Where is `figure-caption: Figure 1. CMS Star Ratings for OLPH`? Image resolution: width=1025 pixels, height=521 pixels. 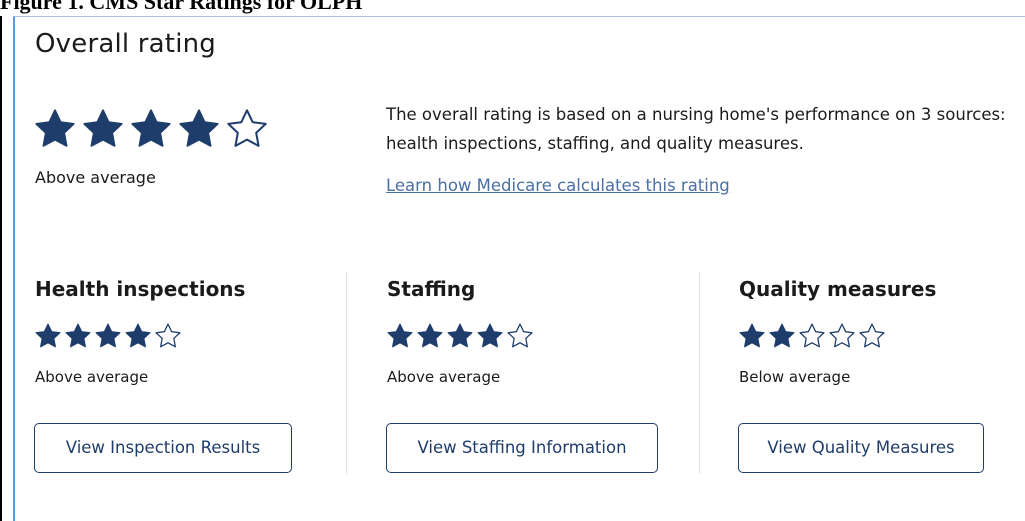
figure-caption: Figure 1. CMS Star Ratings for OLPH is located at coordinates (181, 7).